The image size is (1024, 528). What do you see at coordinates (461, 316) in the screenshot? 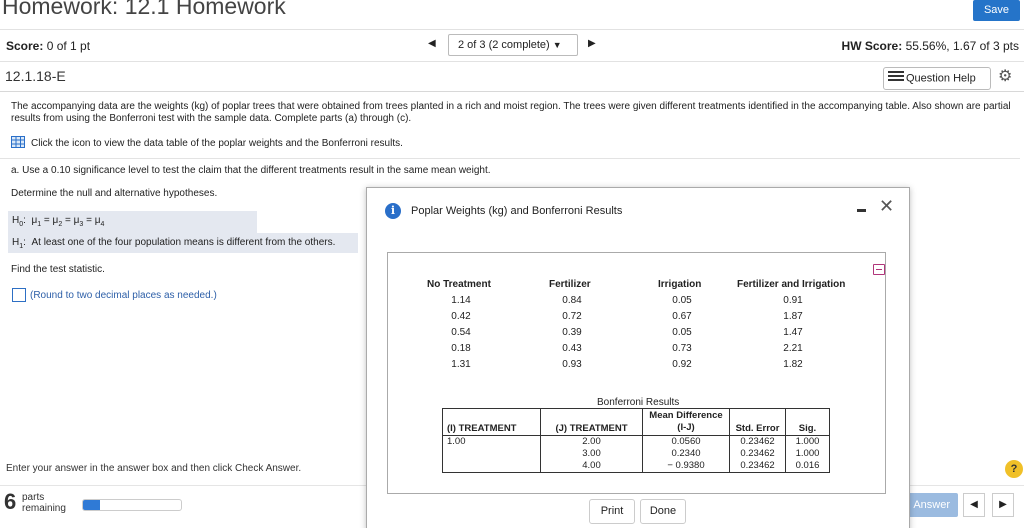
I see `data-cell: 0.42` at bounding box center [461, 316].